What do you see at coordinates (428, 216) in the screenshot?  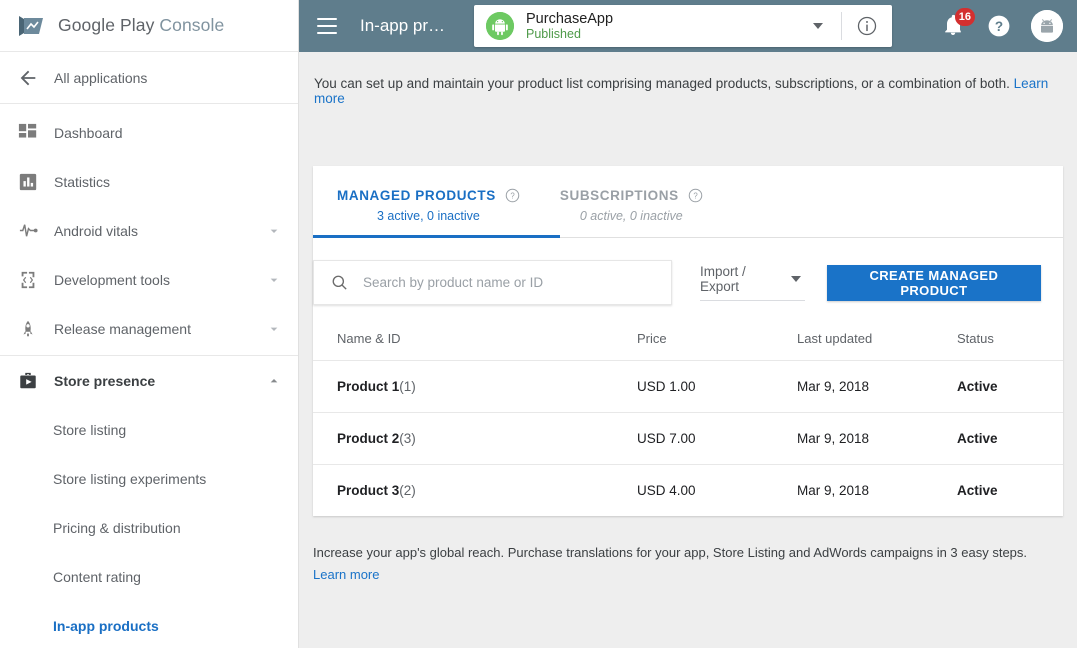 I see `tab-subtitle: 3 active, 0 inactive` at bounding box center [428, 216].